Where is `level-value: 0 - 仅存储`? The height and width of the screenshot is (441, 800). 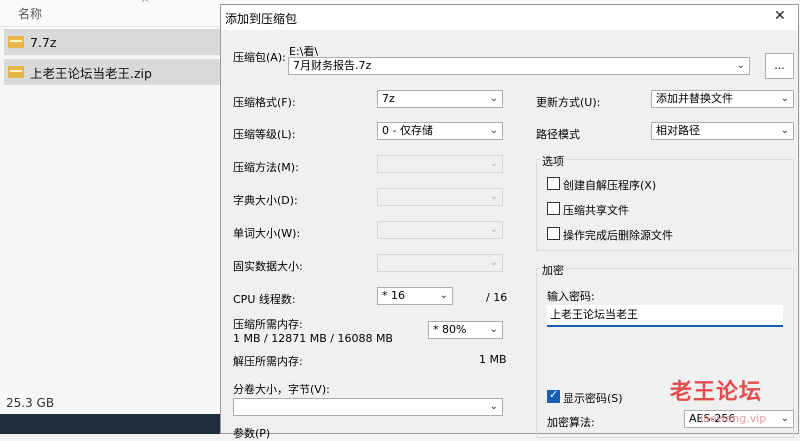 level-value: 0 - 仅存储 is located at coordinates (407, 130).